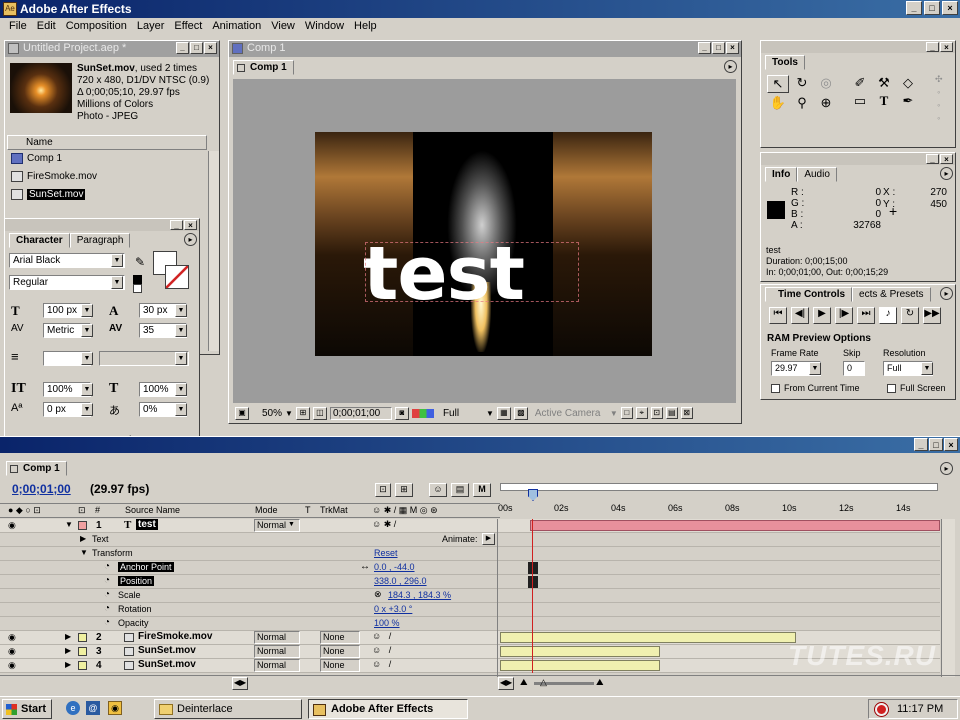  Describe the element at coordinates (140, 262) in the screenshot. I see `eyedropper-icon: ✎` at that location.